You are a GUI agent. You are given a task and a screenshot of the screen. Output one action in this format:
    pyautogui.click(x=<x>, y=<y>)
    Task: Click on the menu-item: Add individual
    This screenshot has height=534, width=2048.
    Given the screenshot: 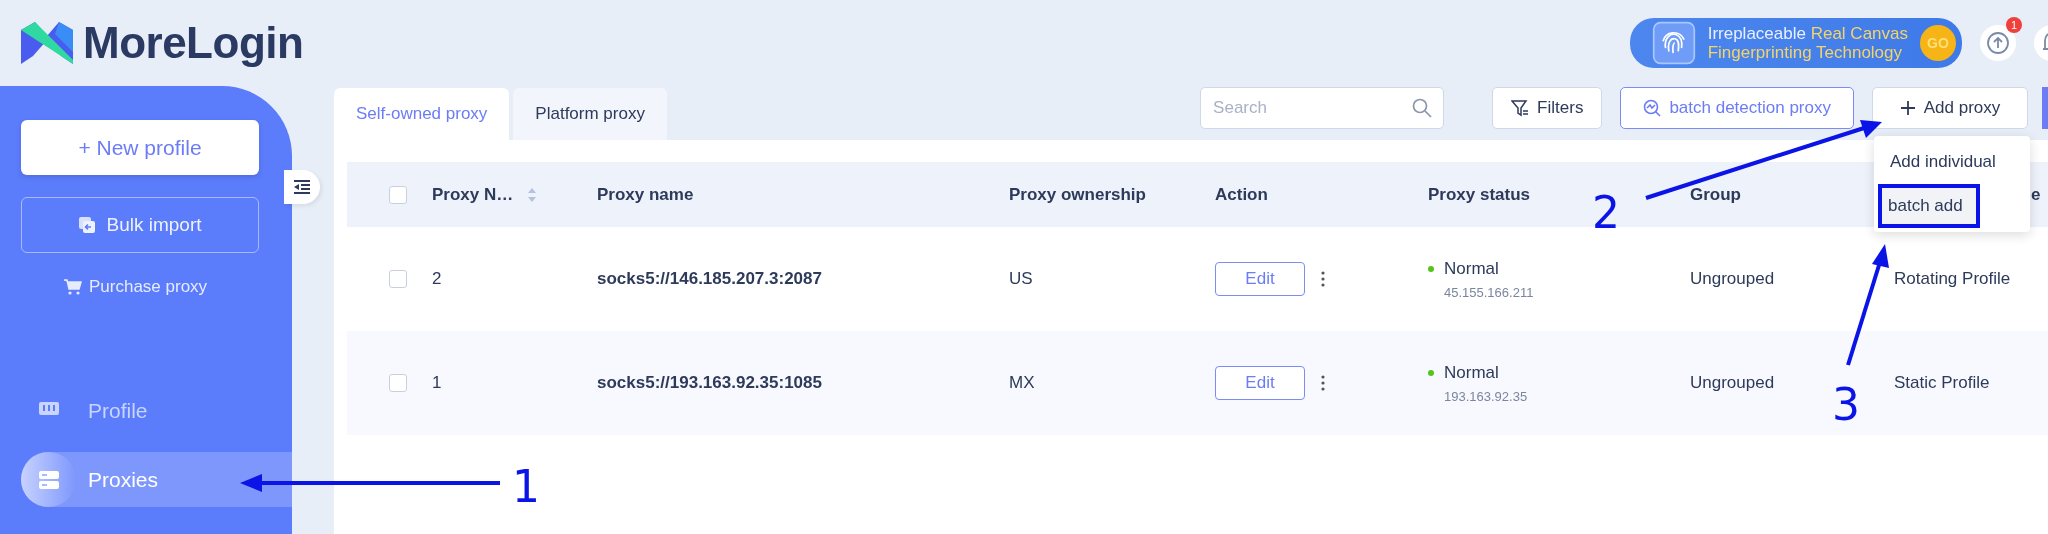 What is the action you would take?
    pyautogui.click(x=1952, y=162)
    